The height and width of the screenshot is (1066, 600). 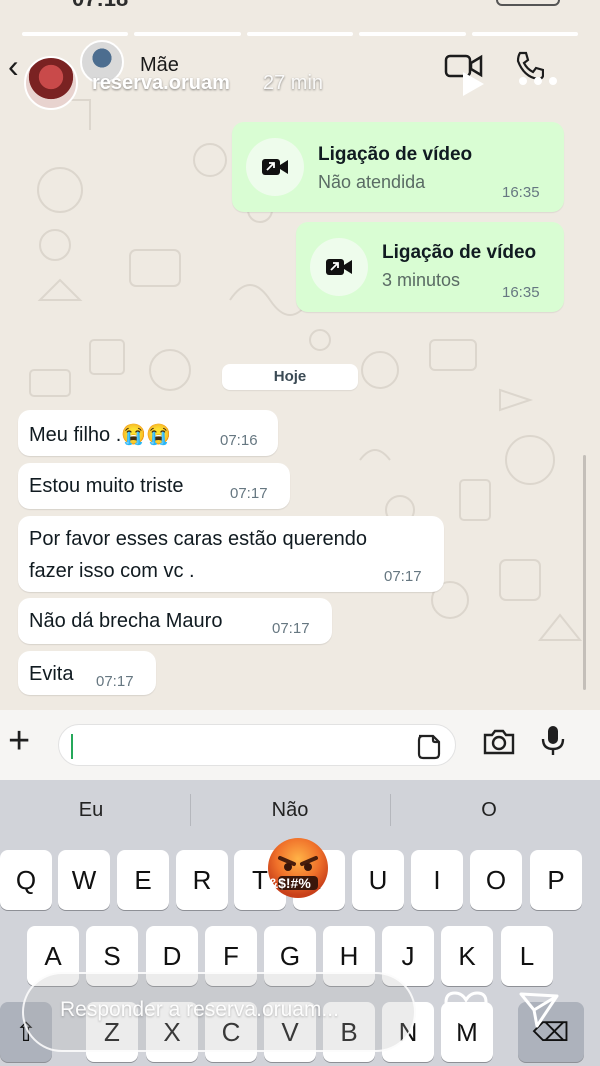 I want to click on suggestion-item: O, so click(x=489, y=810).